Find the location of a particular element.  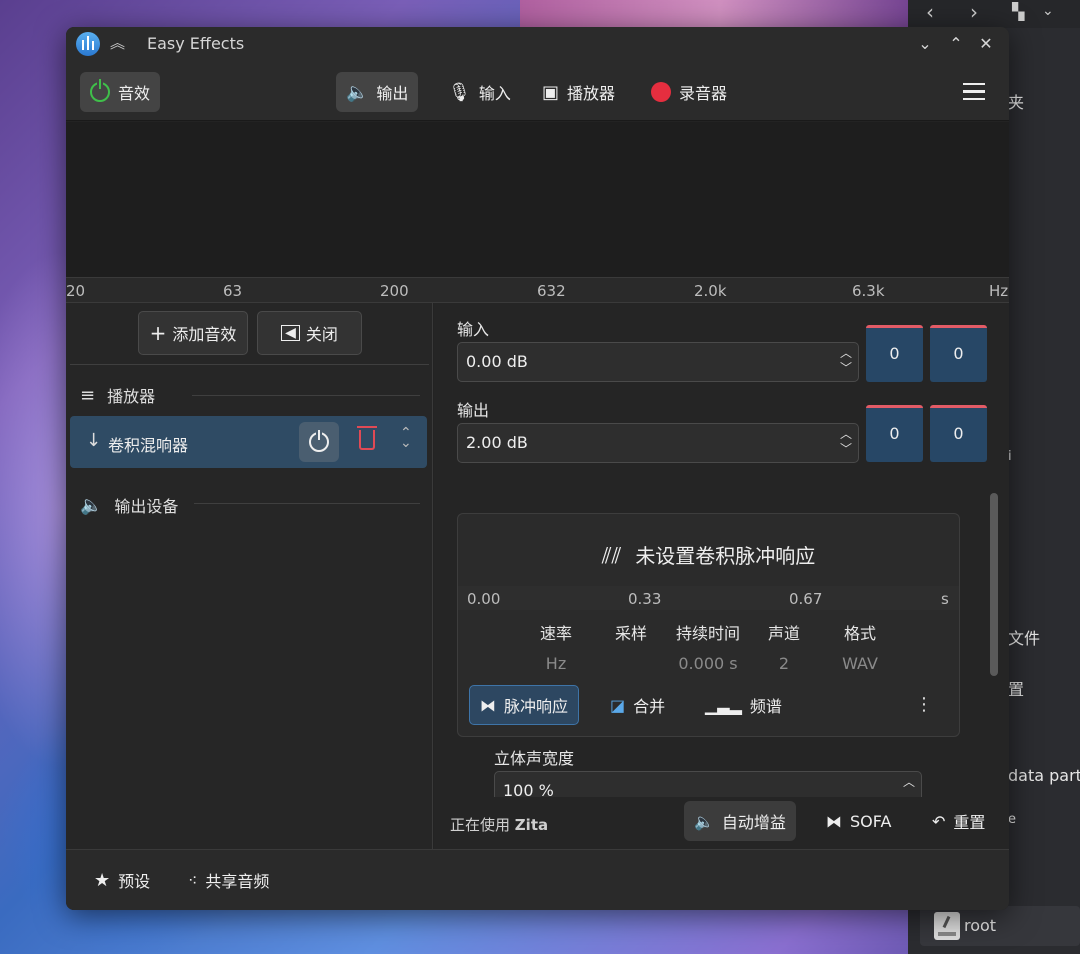

tab-spectrum: ▁▃▂ 频谱 is located at coordinates (743, 705).